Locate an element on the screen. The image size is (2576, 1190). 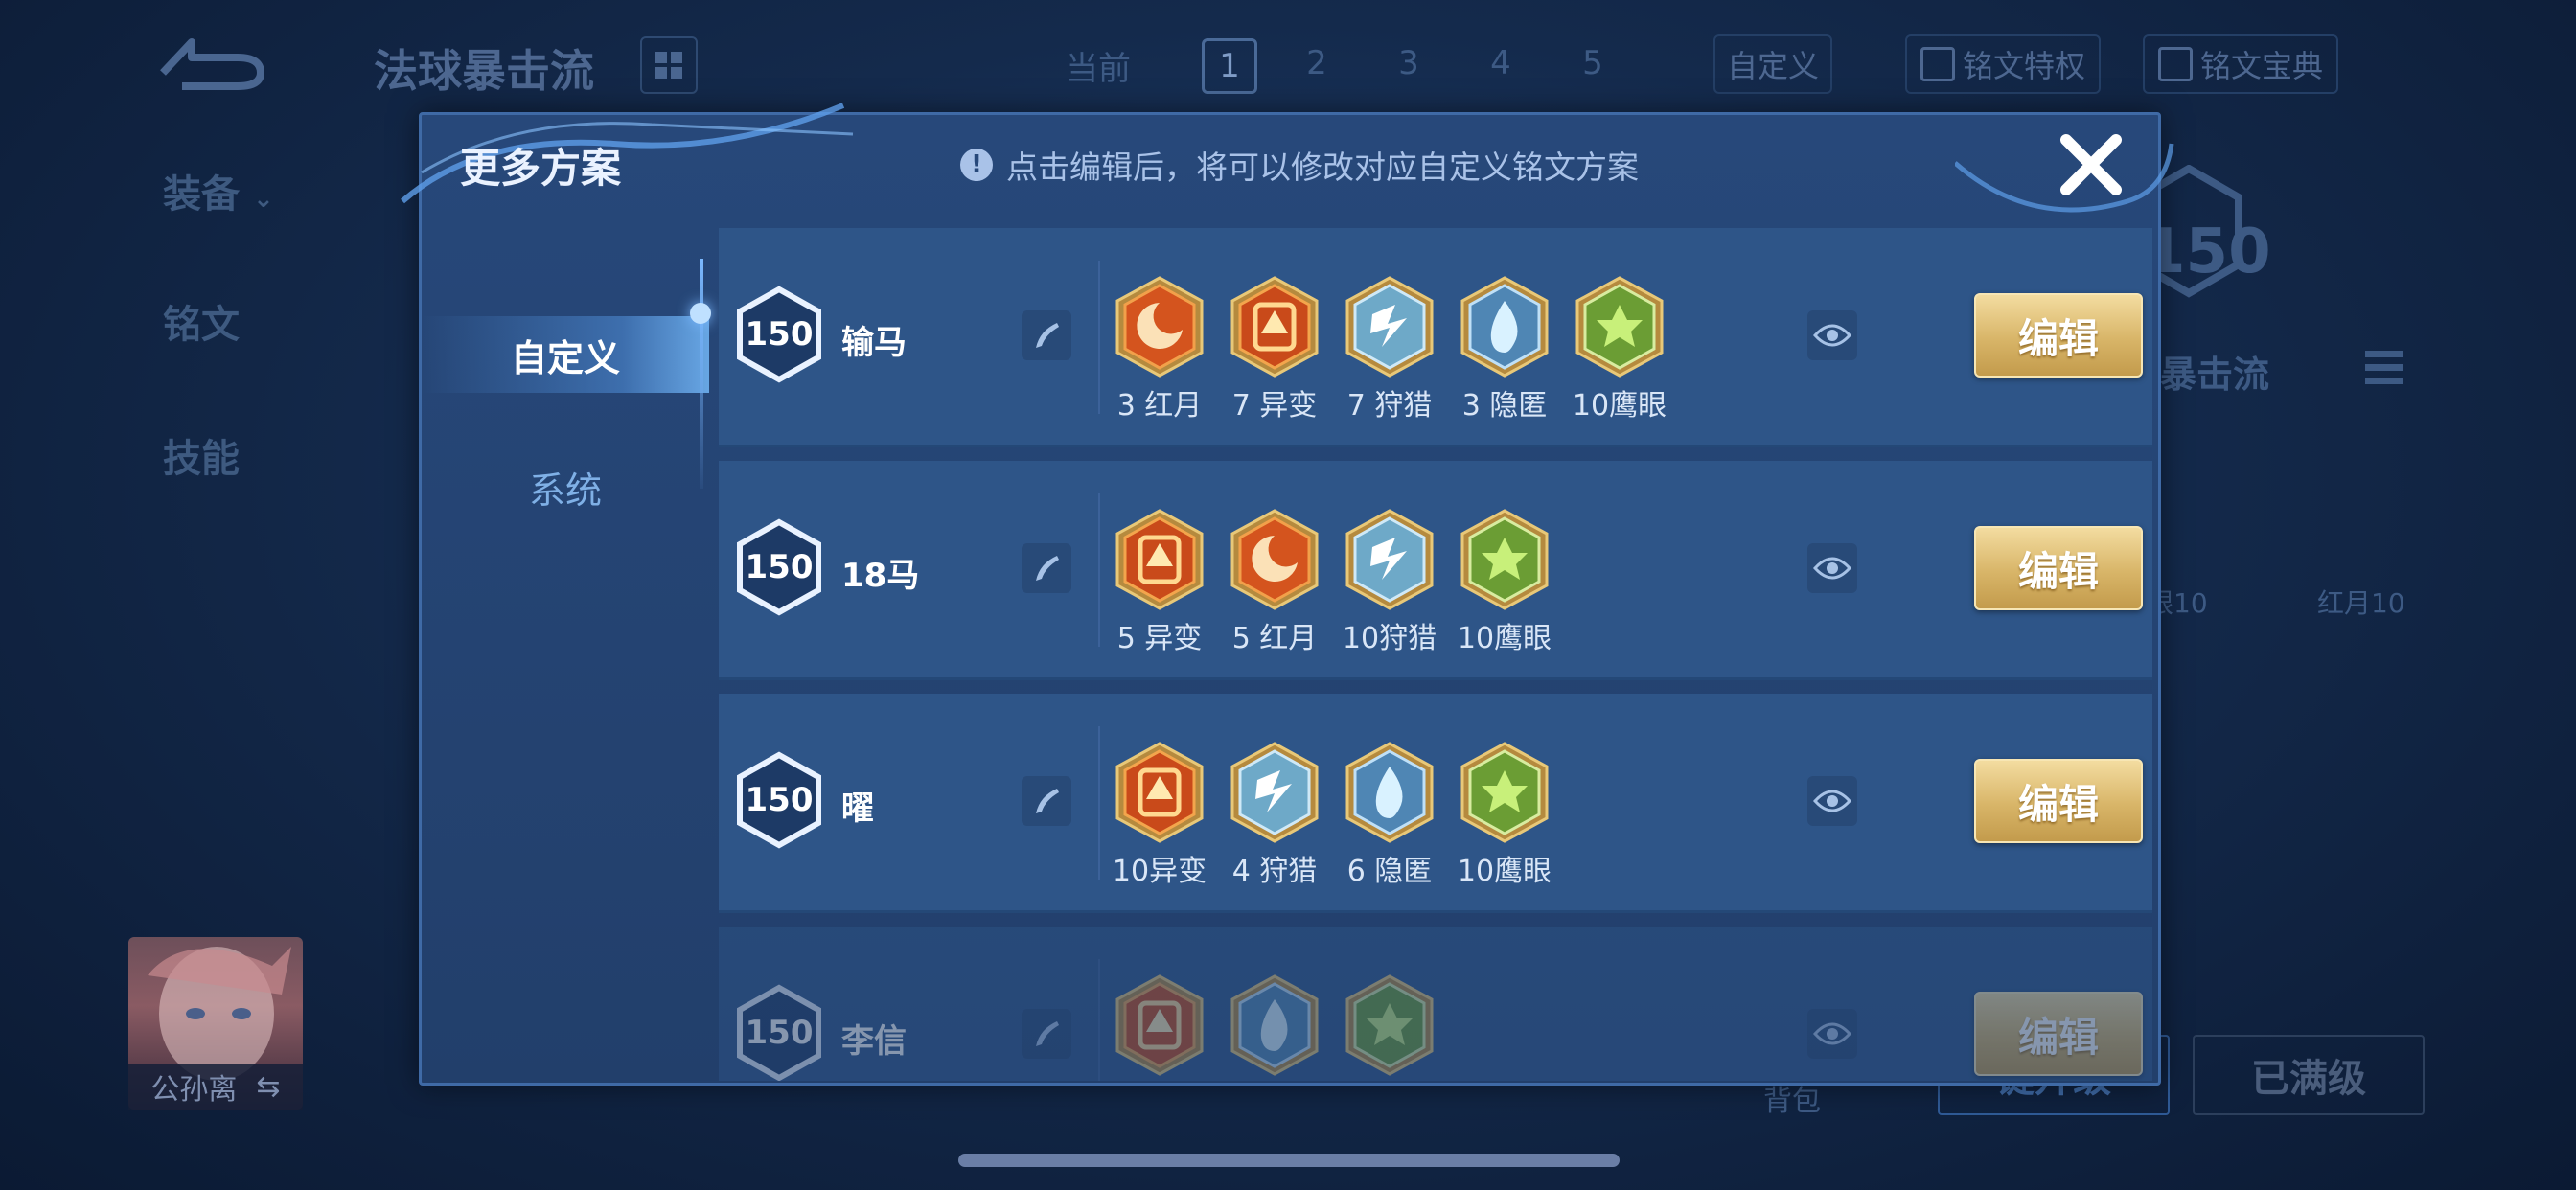
scheme-row: 150 18马 5 异变 5 红月 10狩猎 10鹰眼 编辑 is located at coordinates (1435, 571).